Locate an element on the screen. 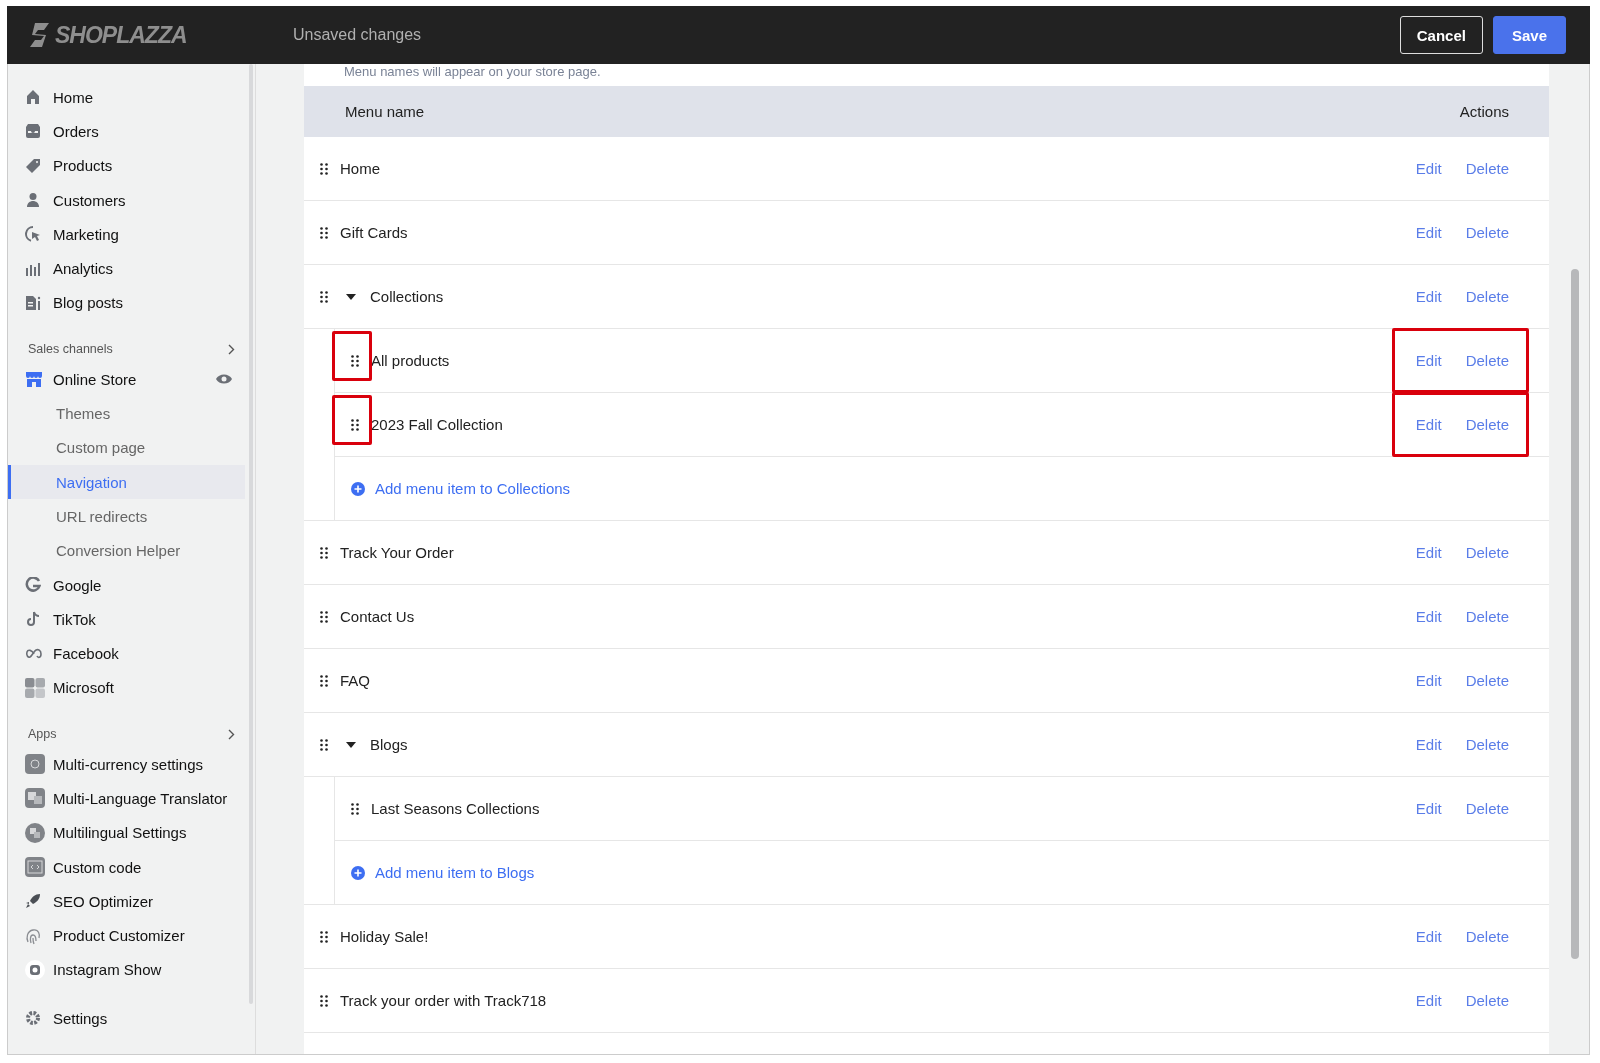  code-window-icon is located at coordinates (35, 867).